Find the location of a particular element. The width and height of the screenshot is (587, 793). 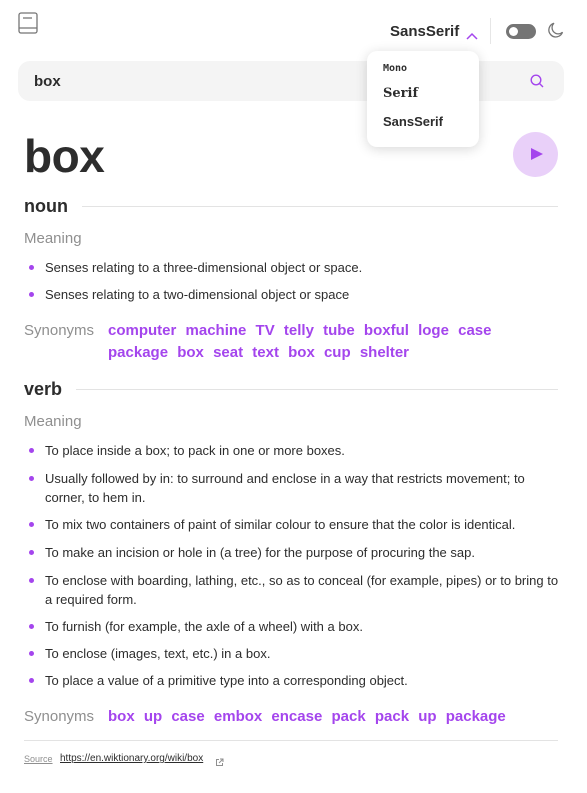

part-of-speech-verb: verb is located at coordinates (291, 389).